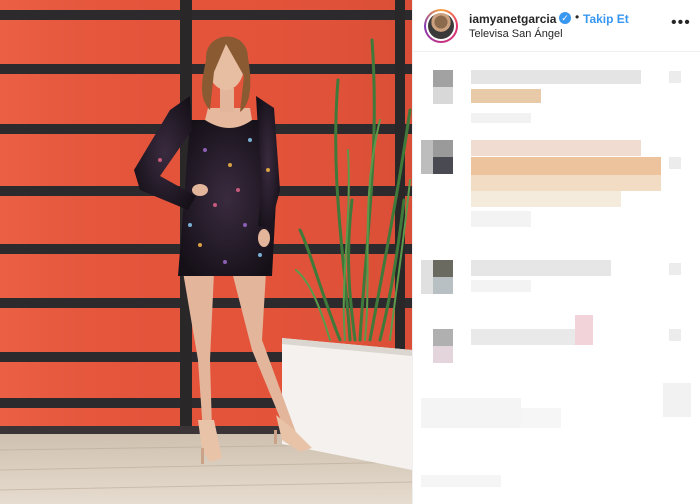 The height and width of the screenshot is (504, 700). I want to click on avatar-image, so click(441, 26).